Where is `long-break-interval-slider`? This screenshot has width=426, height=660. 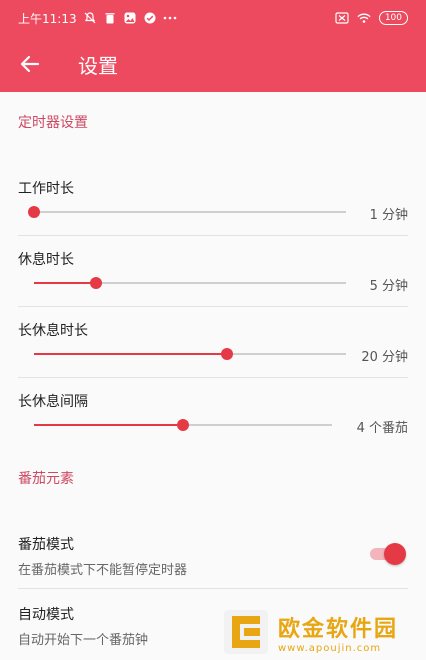
long-break-interval-slider is located at coordinates (183, 425).